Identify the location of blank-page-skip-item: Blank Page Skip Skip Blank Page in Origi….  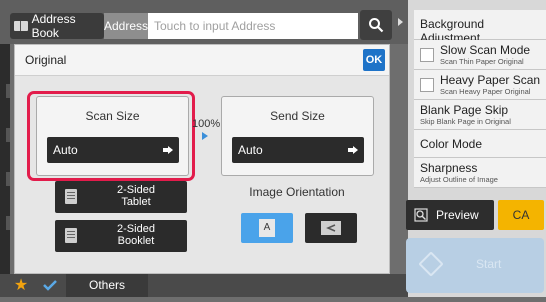
(480, 115).